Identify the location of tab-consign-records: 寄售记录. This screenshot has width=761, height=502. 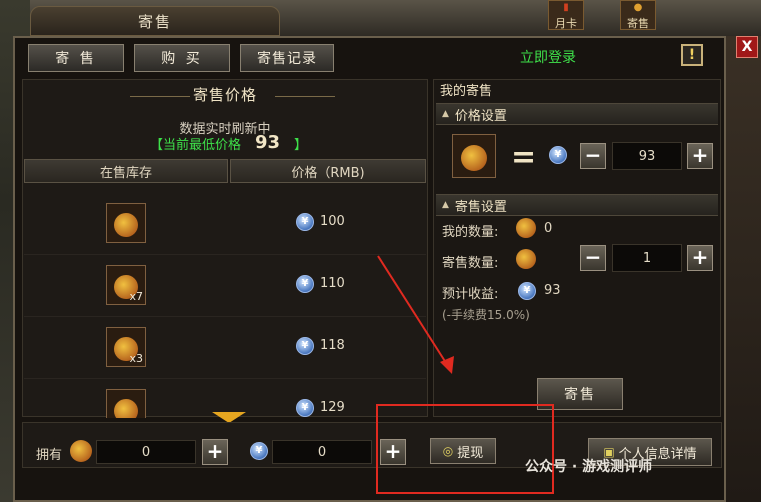
(287, 58).